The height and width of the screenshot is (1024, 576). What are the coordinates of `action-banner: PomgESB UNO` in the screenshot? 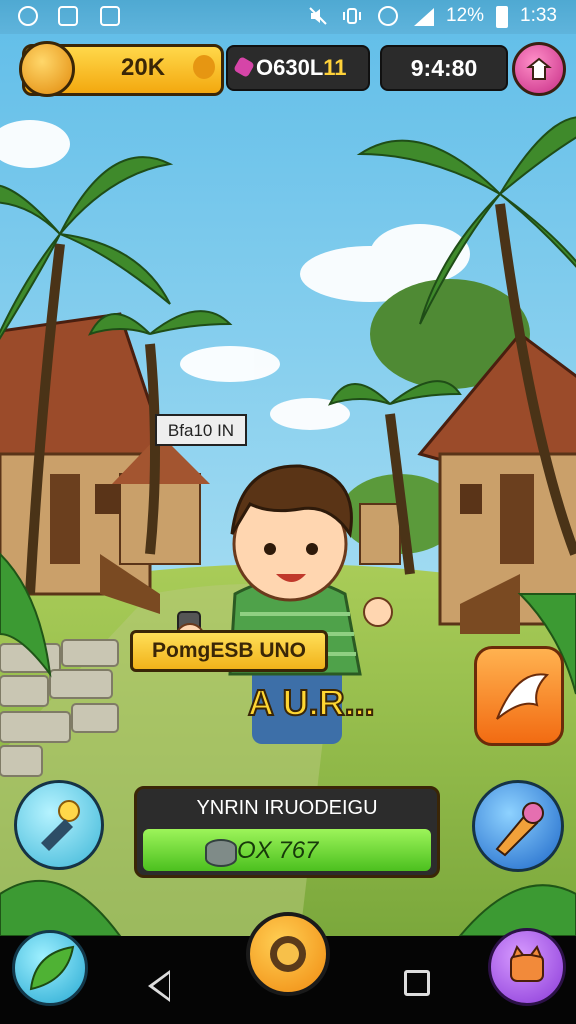 It's located at (229, 651).